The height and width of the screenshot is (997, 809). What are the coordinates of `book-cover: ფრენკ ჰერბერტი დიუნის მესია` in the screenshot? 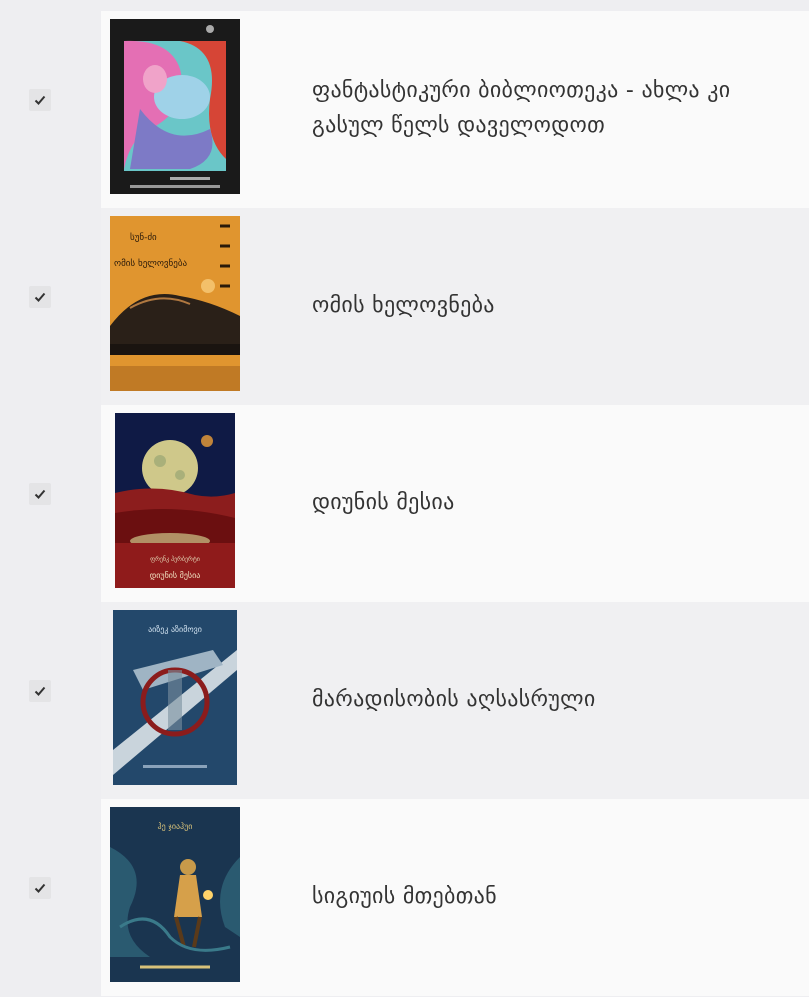 It's located at (175, 500).